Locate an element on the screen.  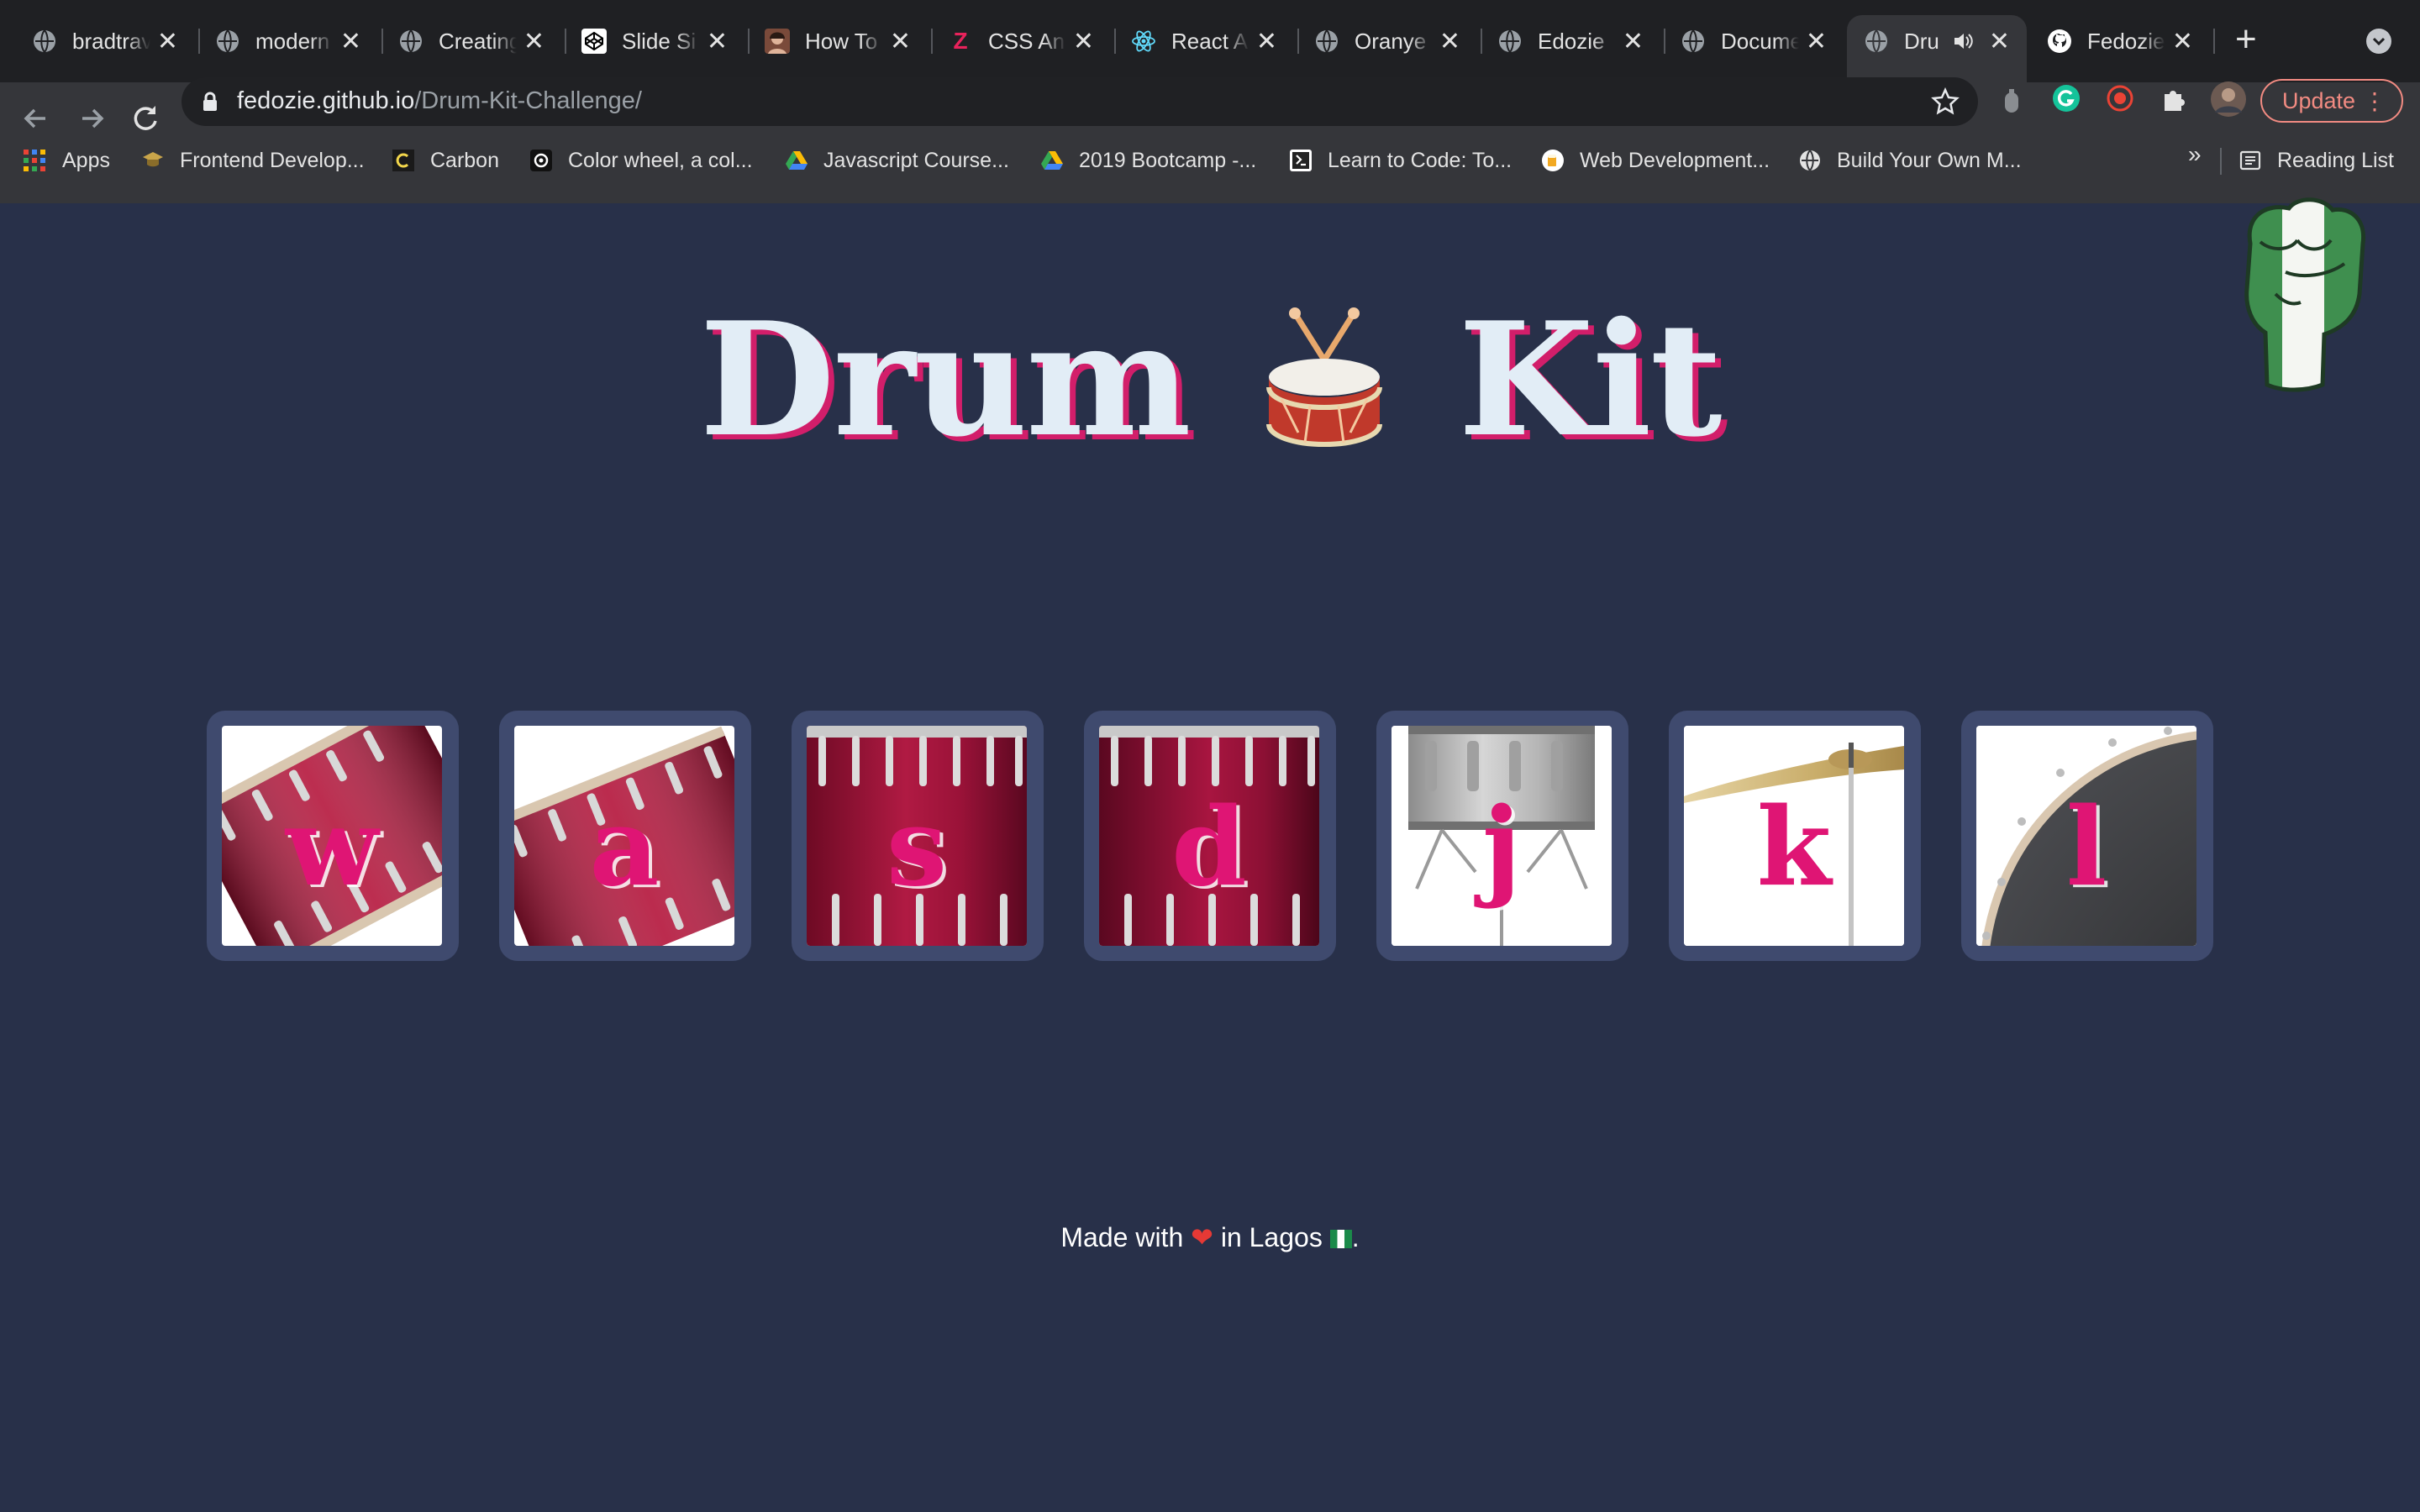
drum-key-l: l is located at coordinates (2087, 836).